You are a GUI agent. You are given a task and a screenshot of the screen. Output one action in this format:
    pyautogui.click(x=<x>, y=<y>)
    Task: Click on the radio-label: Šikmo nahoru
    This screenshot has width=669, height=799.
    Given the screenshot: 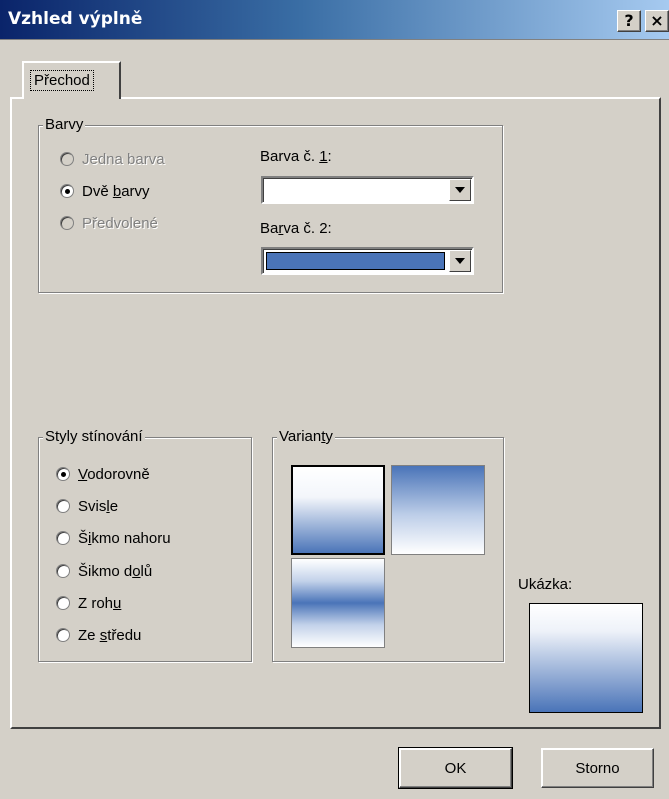 What is the action you would take?
    pyautogui.click(x=124, y=538)
    